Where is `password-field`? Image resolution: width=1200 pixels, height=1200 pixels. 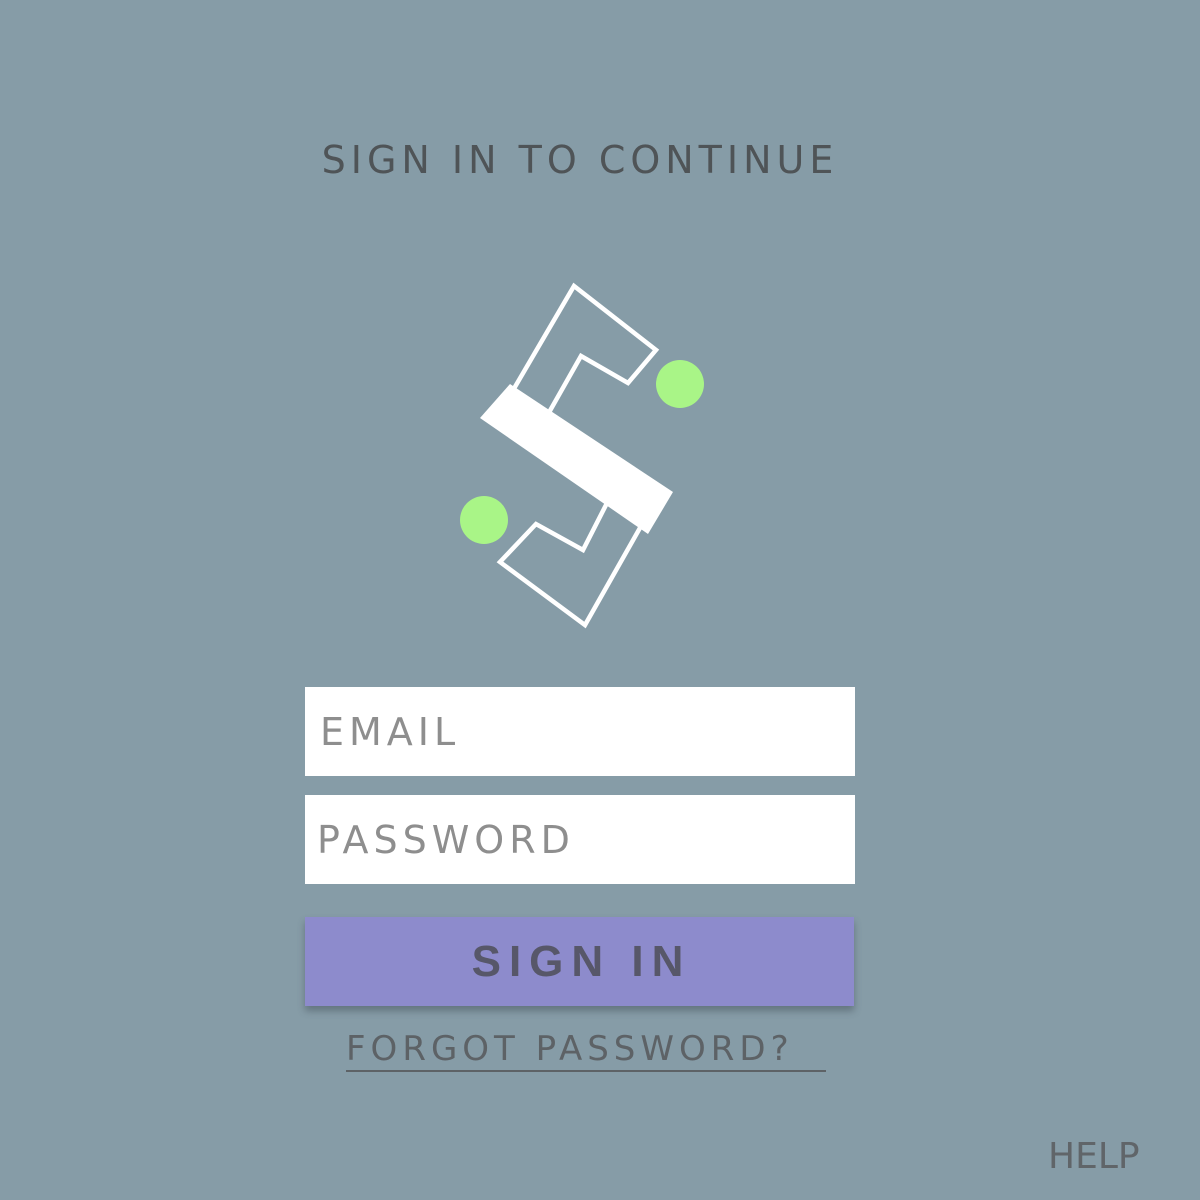
password-field is located at coordinates (580, 839).